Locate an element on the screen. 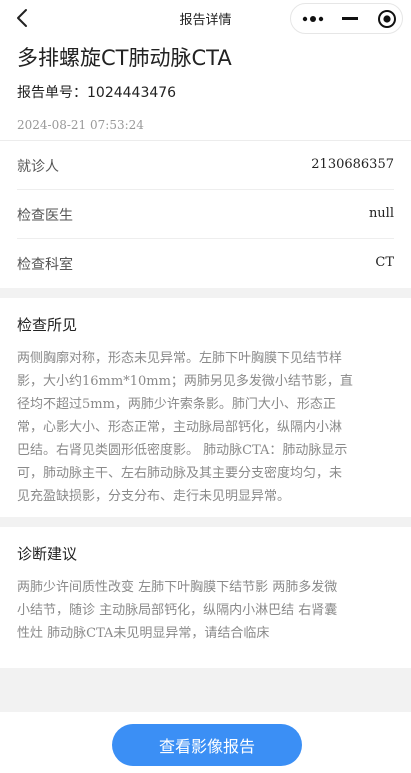 This screenshot has width=411, height=773. info-value: 2130686357 is located at coordinates (352, 164).